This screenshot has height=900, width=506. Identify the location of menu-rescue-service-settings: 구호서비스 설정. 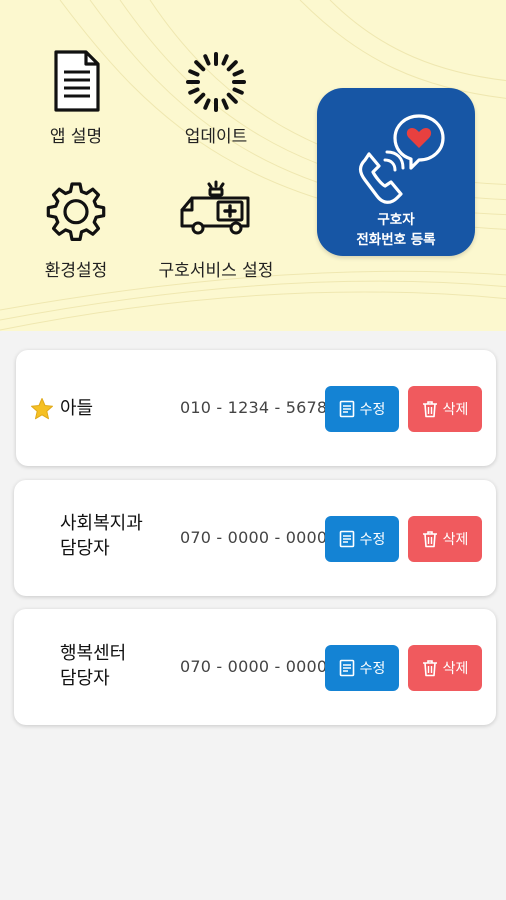
(216, 230).